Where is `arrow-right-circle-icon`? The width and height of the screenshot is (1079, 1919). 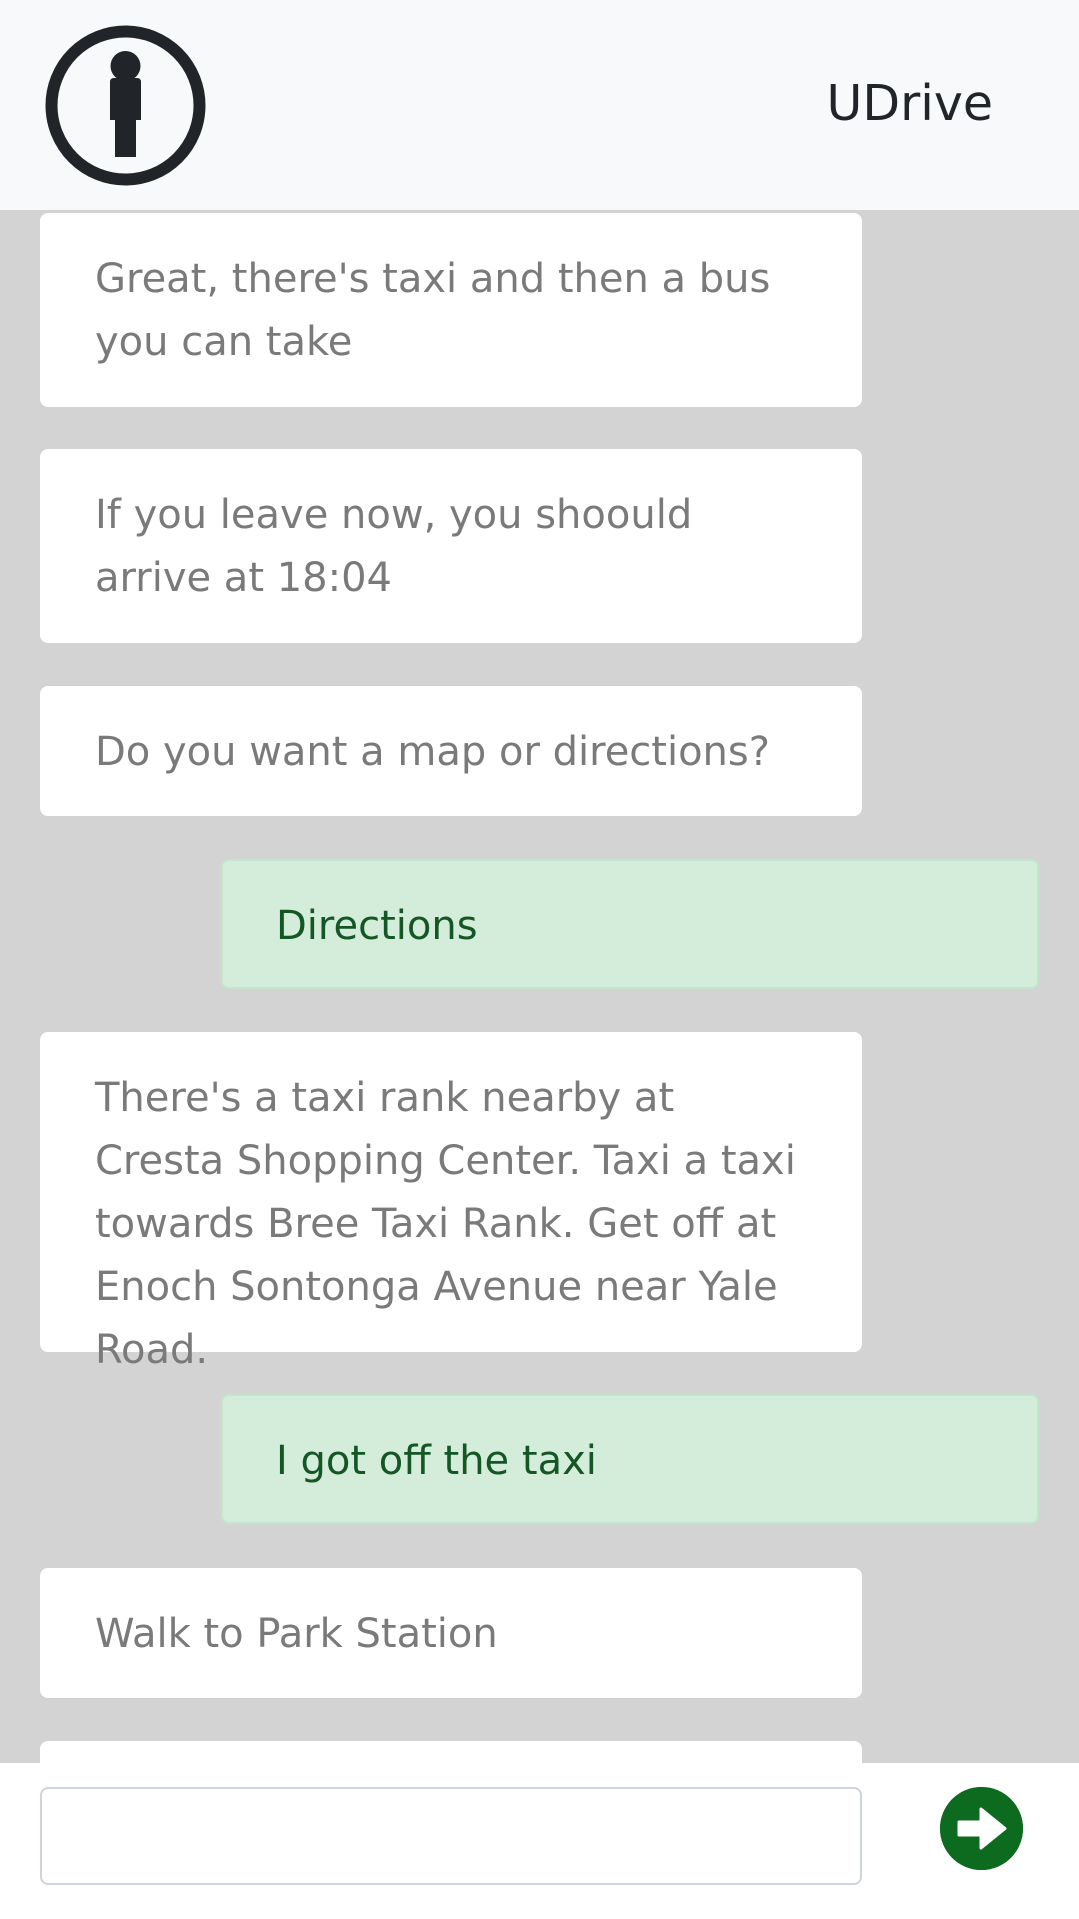 arrow-right-circle-icon is located at coordinates (981, 1828).